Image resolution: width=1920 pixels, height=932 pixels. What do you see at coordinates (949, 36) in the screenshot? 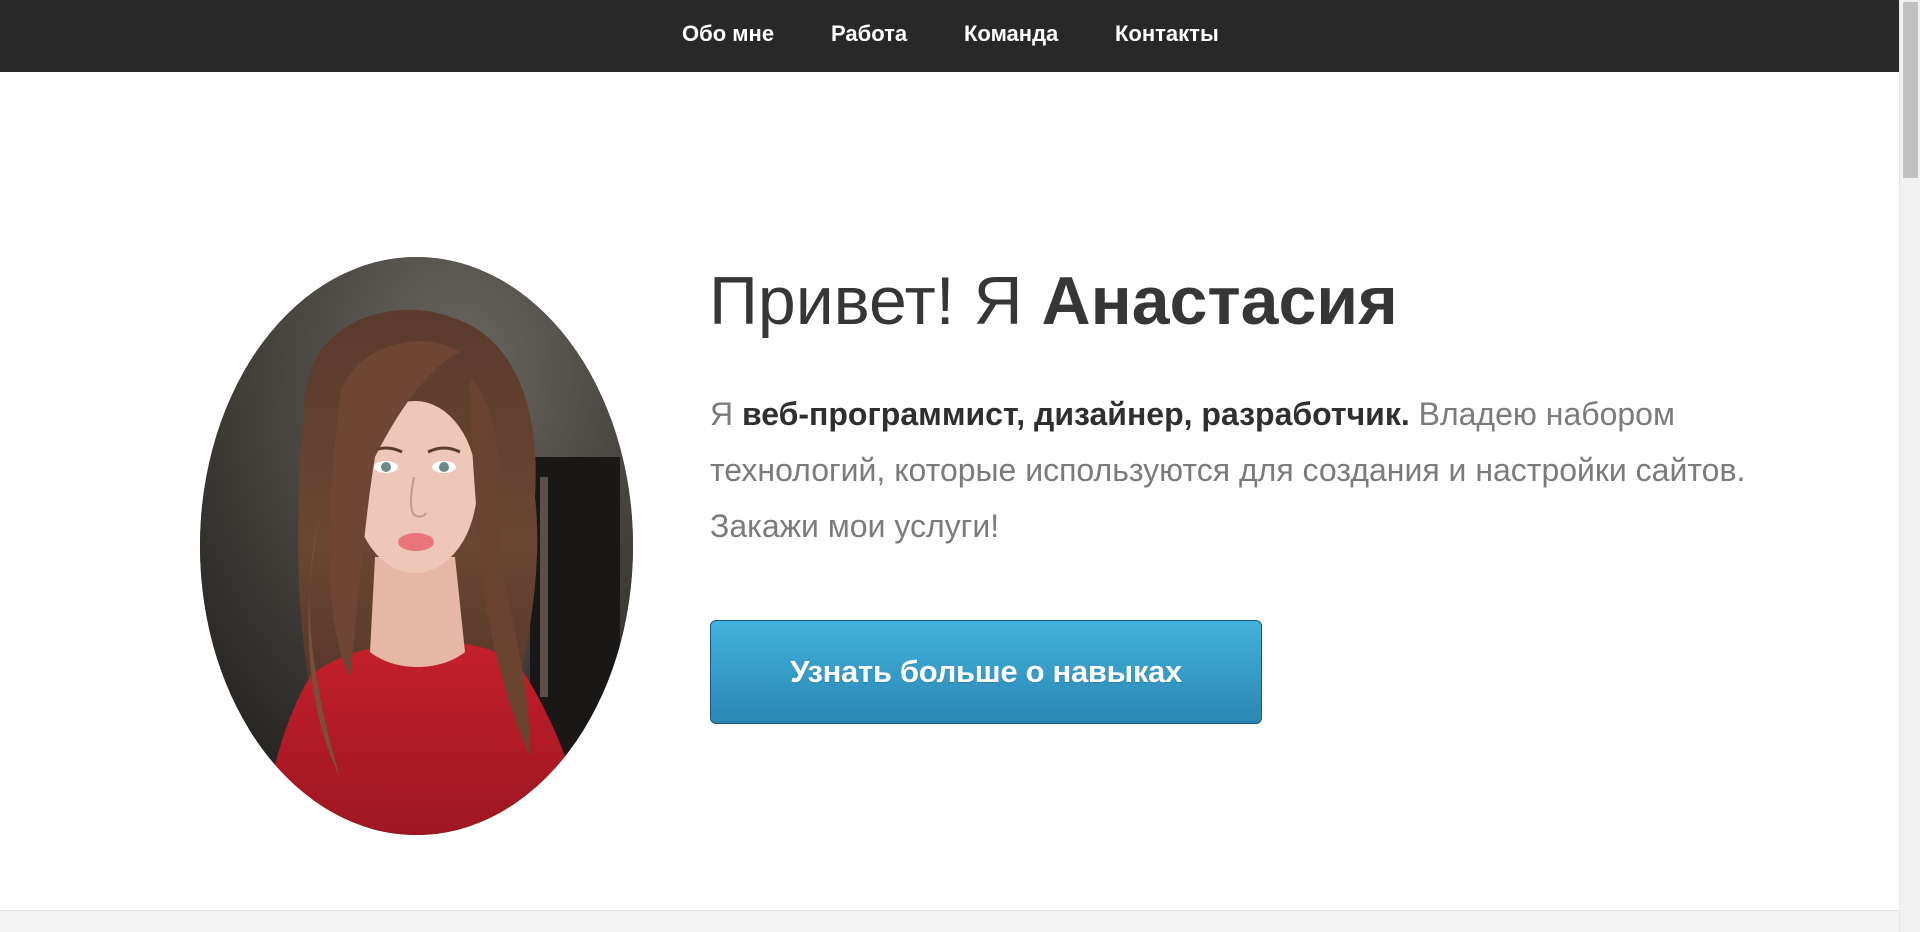
I see `top-navigation: Обо мне Работа Команда Контакты` at bounding box center [949, 36].